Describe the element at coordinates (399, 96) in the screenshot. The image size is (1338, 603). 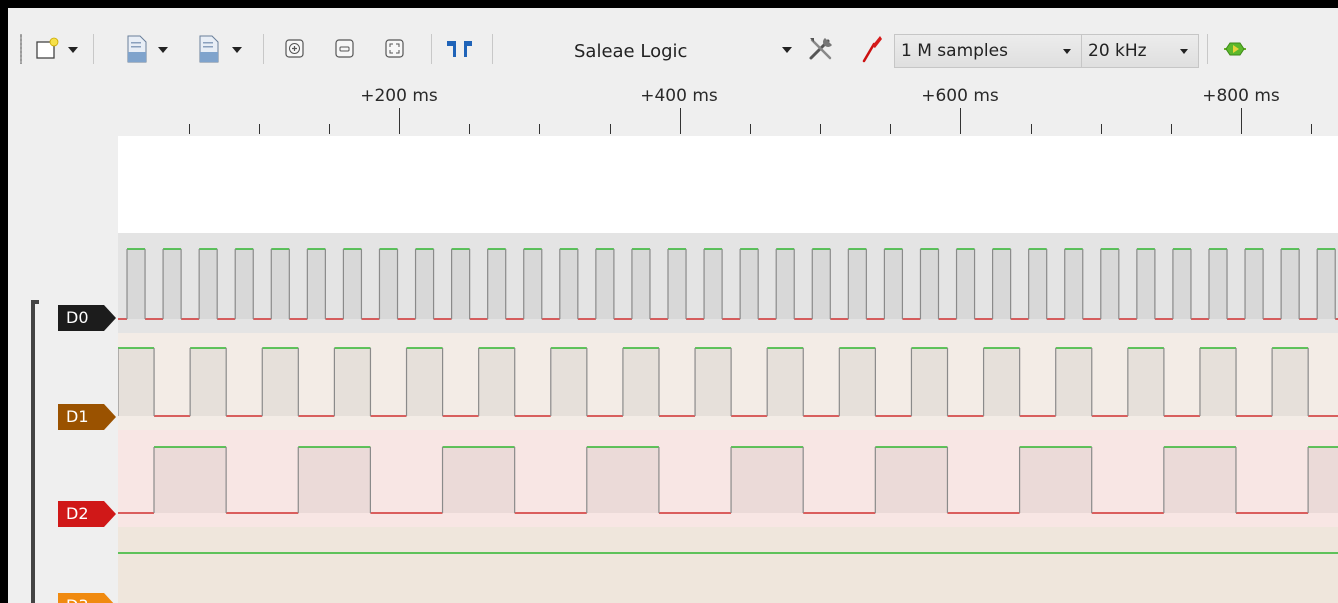
I see `ruler-label-200ms: +200 ms` at that location.